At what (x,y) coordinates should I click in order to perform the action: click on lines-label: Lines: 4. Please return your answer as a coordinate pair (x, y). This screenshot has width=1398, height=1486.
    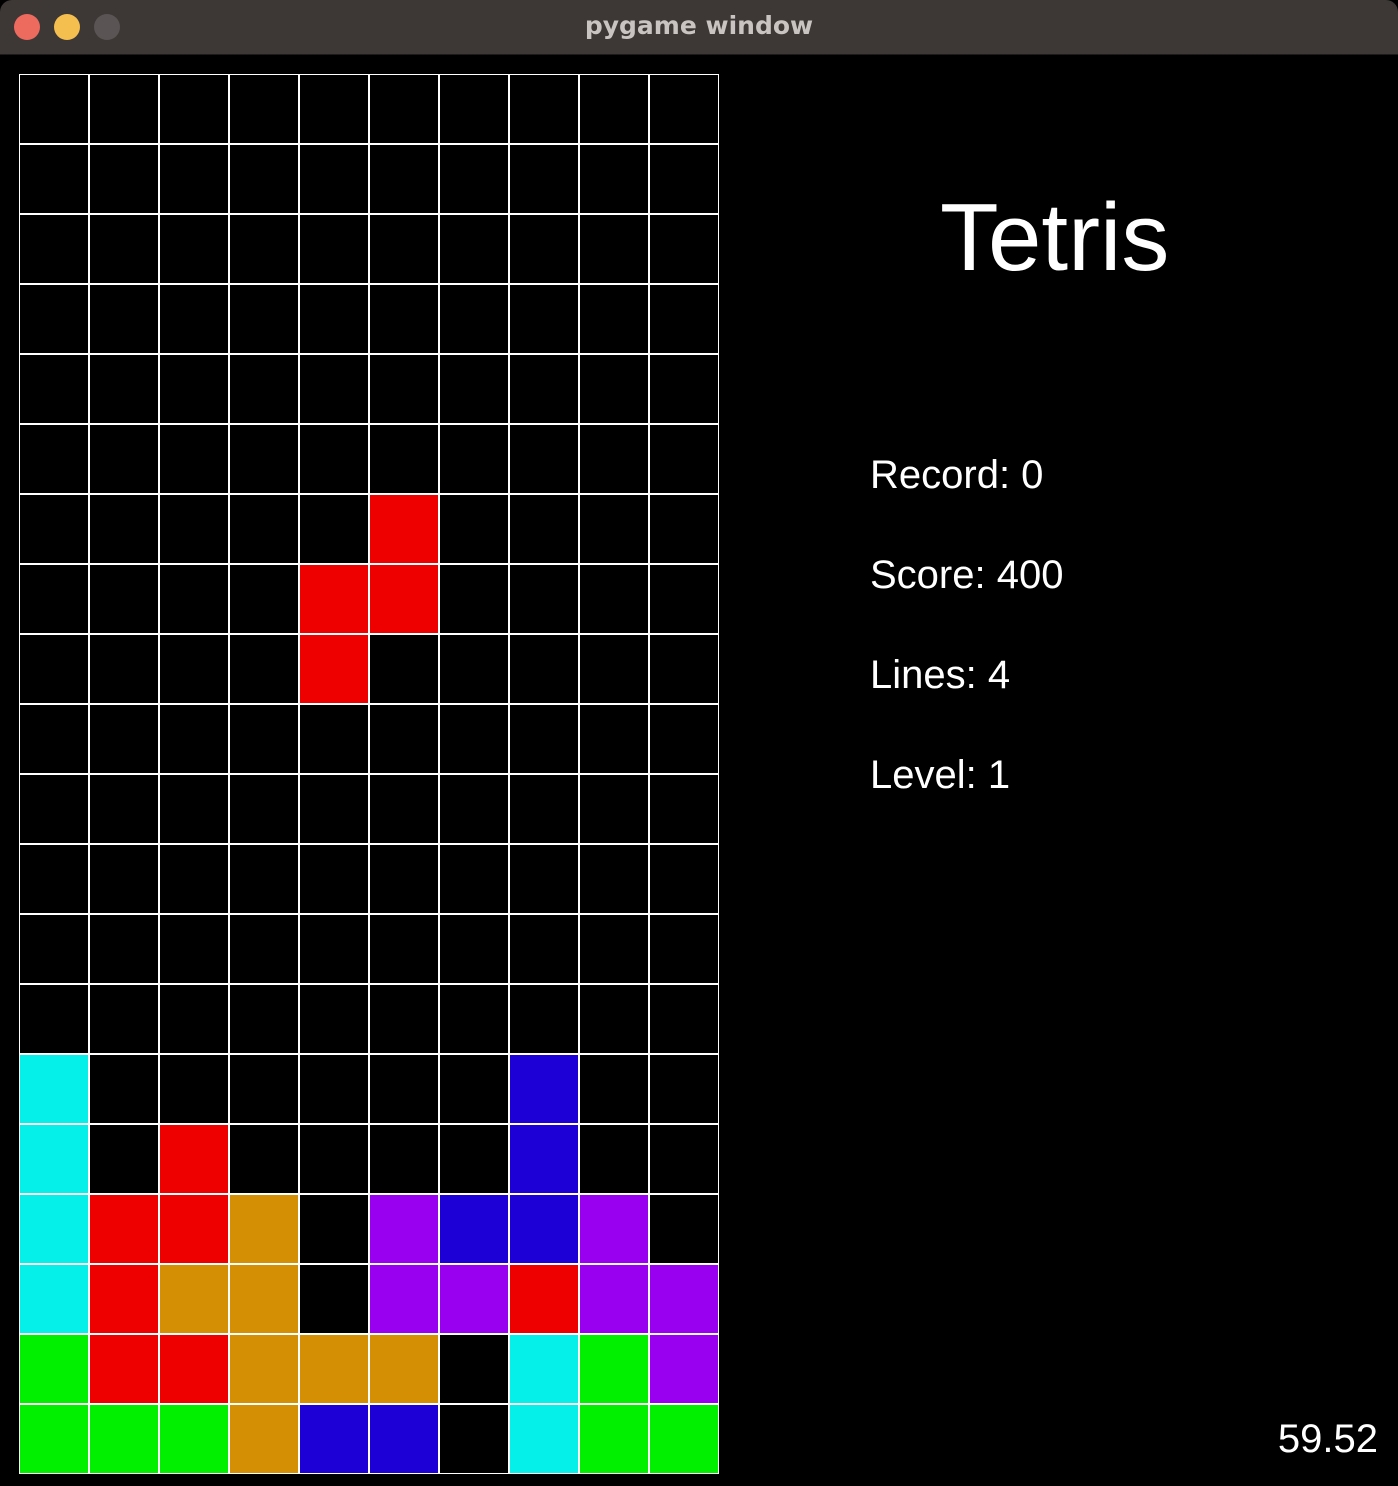
    Looking at the image, I should click on (940, 675).